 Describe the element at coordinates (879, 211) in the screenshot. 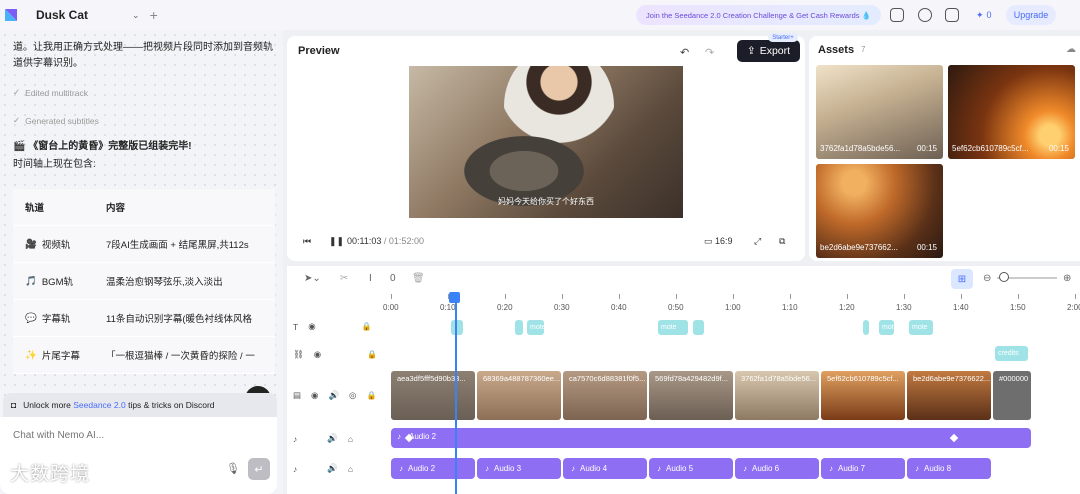

I see `asset-thumbnail: be2d6abe9e737662... 00:15` at that location.